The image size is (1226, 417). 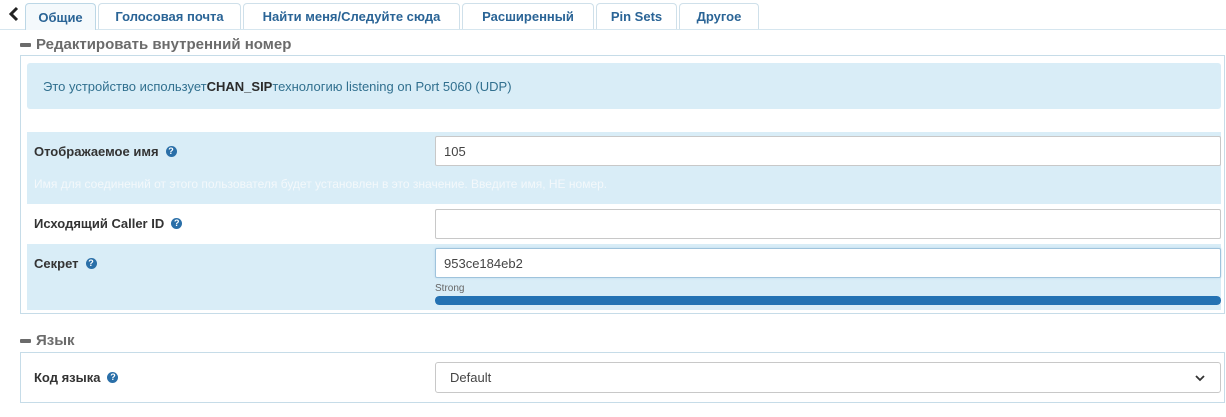 I want to click on info-prefix: Это устройство использует, so click(x=125, y=86).